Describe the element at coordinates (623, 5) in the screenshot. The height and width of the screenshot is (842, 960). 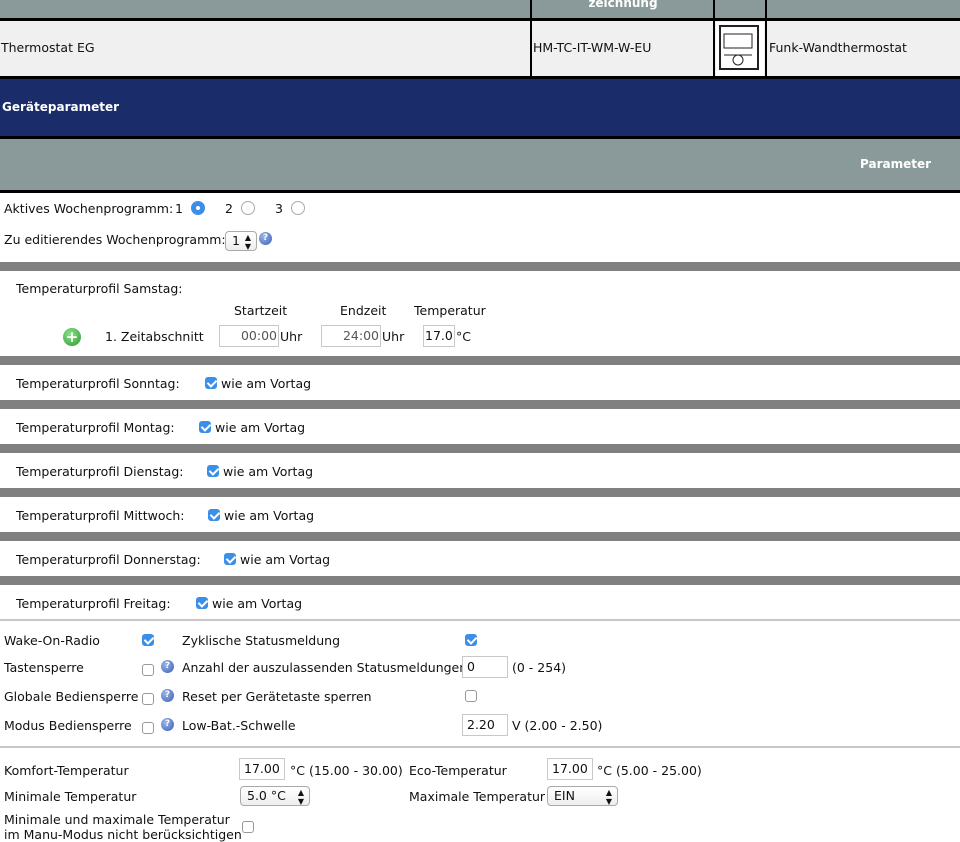
I see `column-header-bezeichnung: zeichnung` at that location.